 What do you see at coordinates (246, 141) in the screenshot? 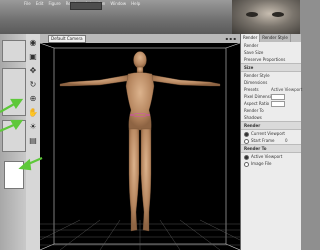
I see `radio-start-frame` at bounding box center [246, 141].